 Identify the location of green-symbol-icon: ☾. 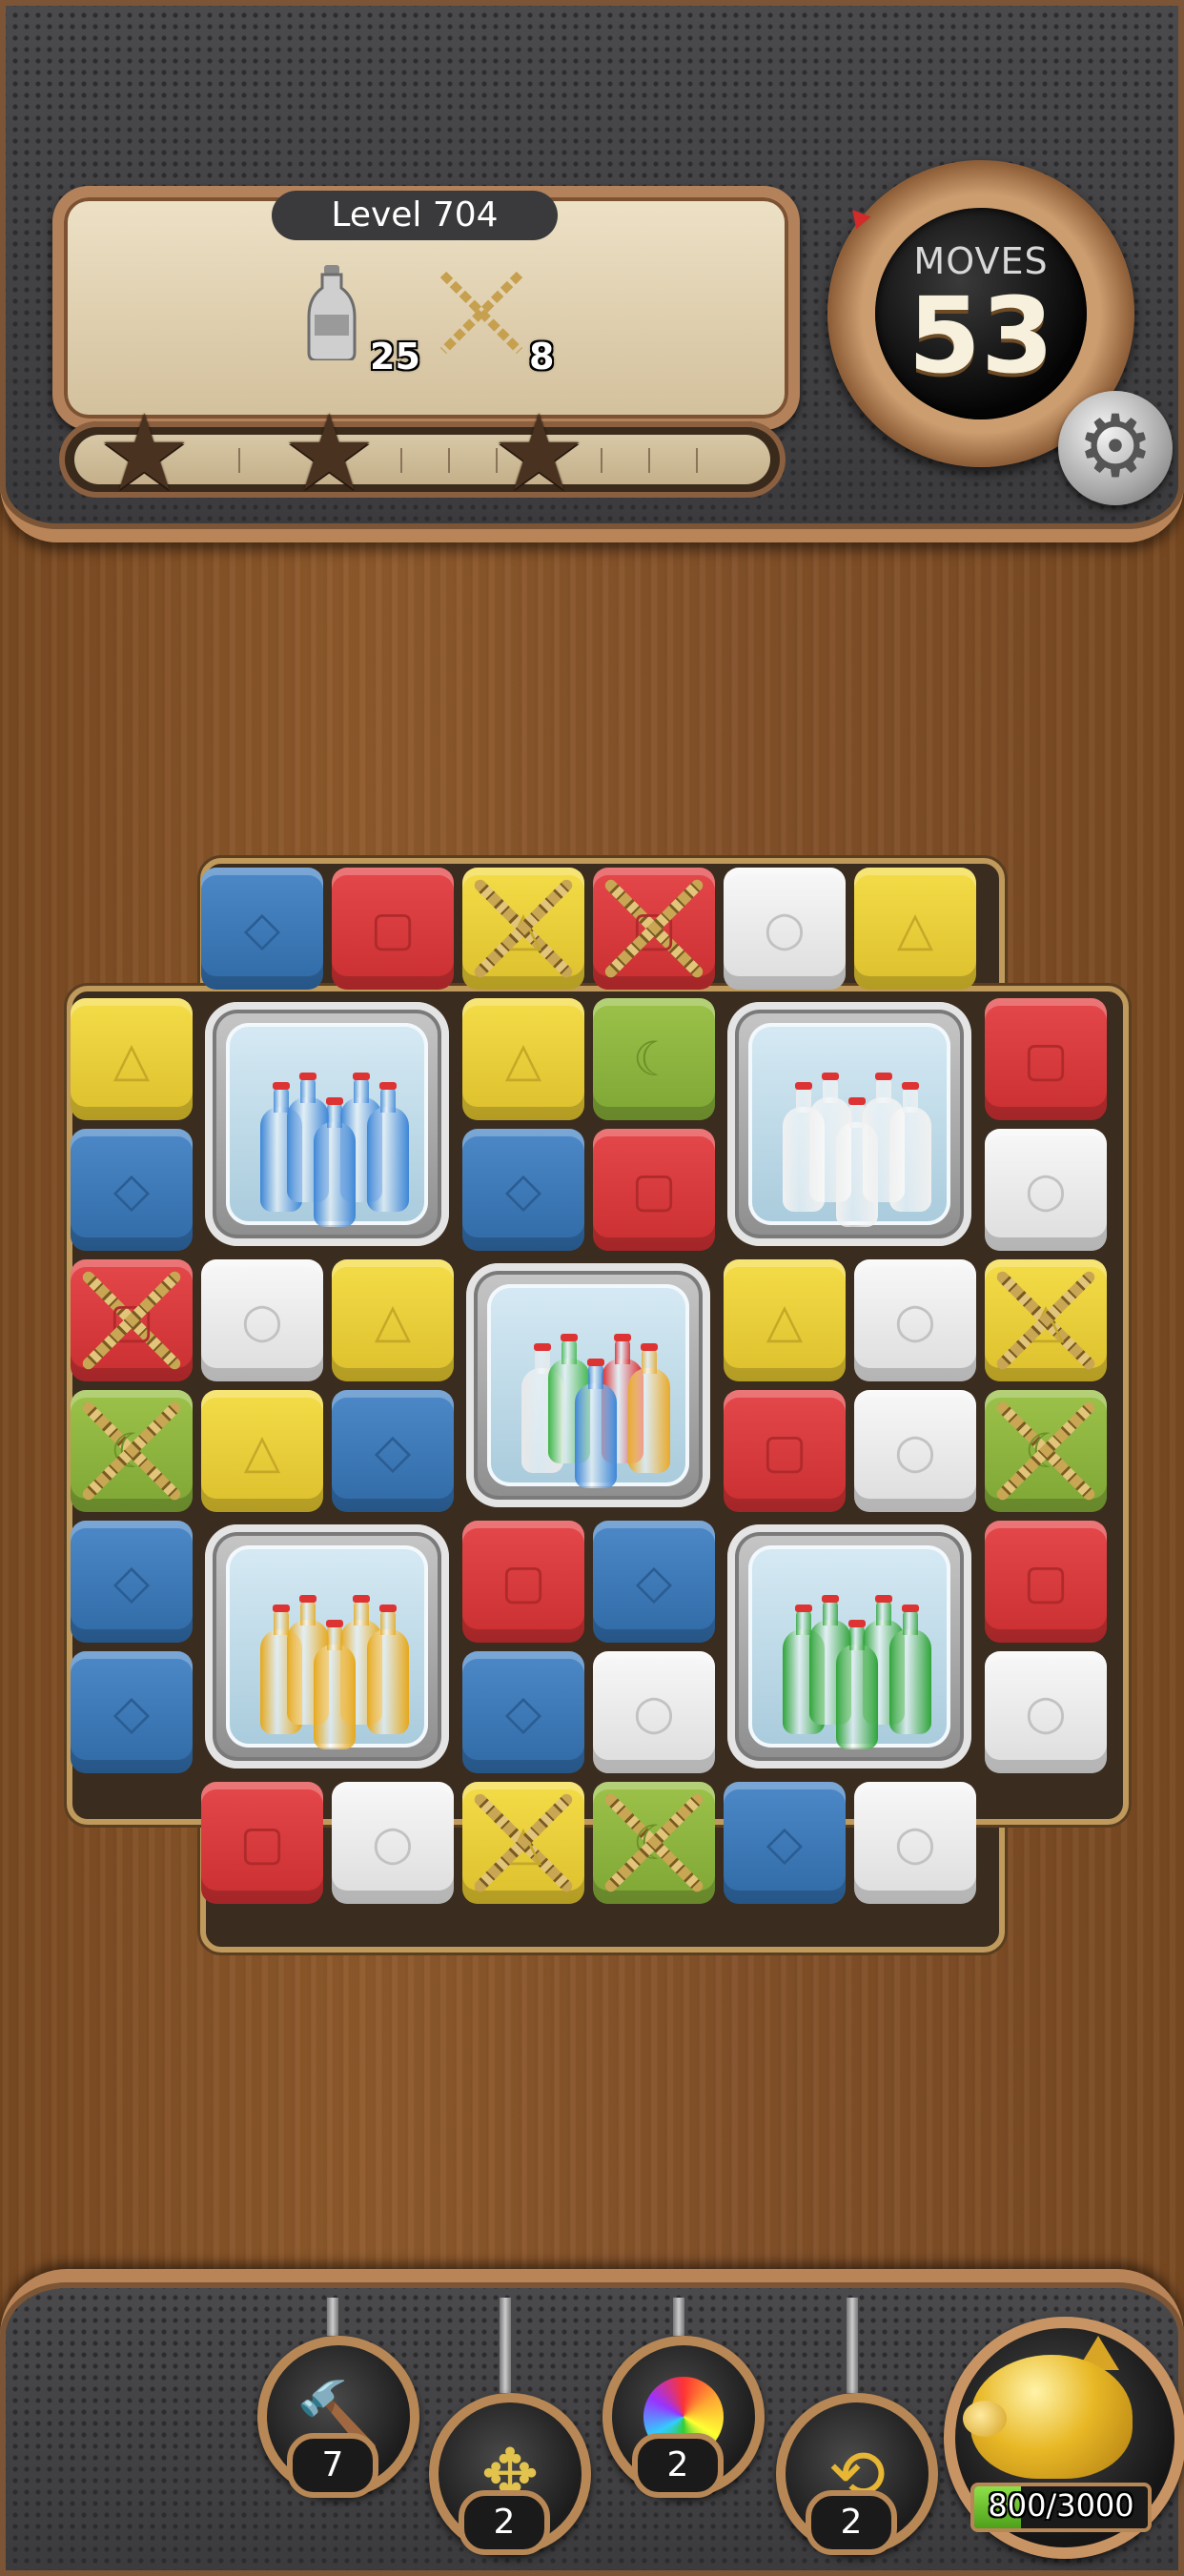
(654, 1059).